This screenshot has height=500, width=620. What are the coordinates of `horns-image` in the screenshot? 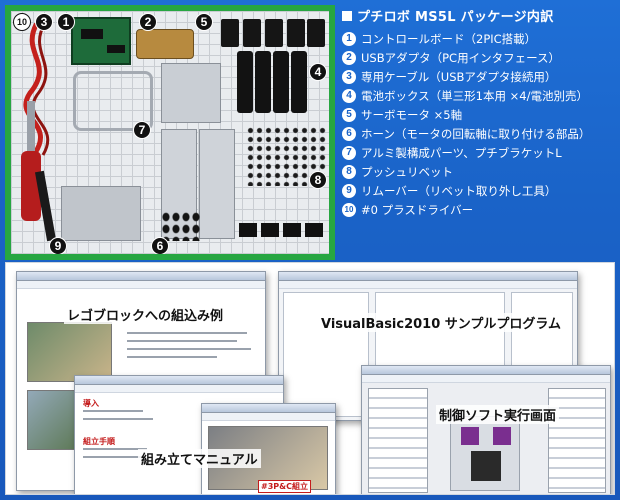 It's located at (181, 226).